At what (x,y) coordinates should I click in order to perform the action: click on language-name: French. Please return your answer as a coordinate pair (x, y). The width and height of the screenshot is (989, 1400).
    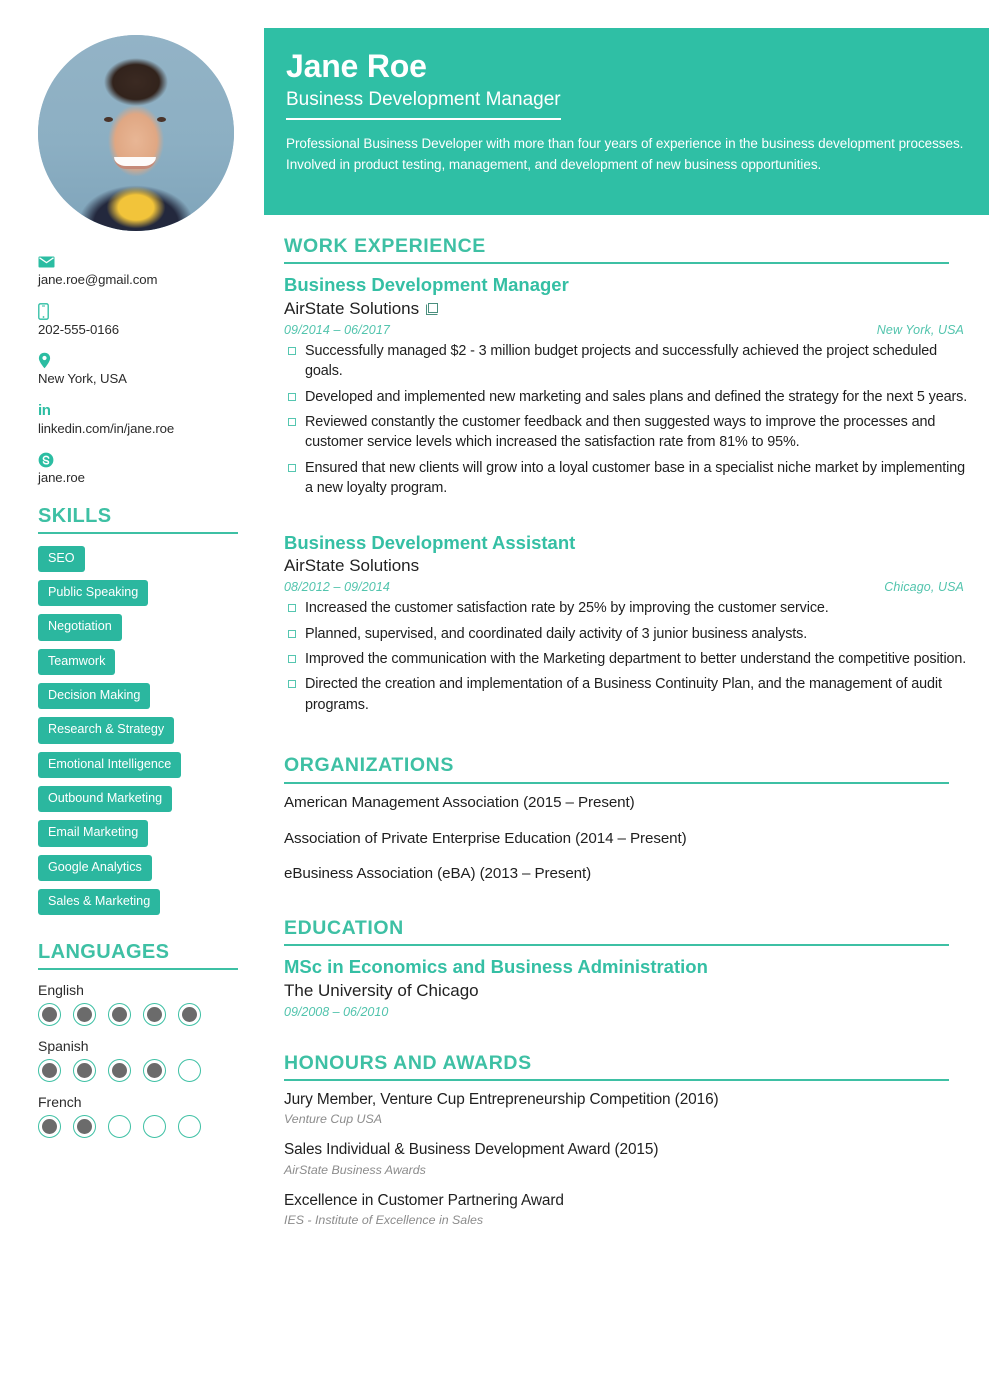
    Looking at the image, I should click on (60, 1102).